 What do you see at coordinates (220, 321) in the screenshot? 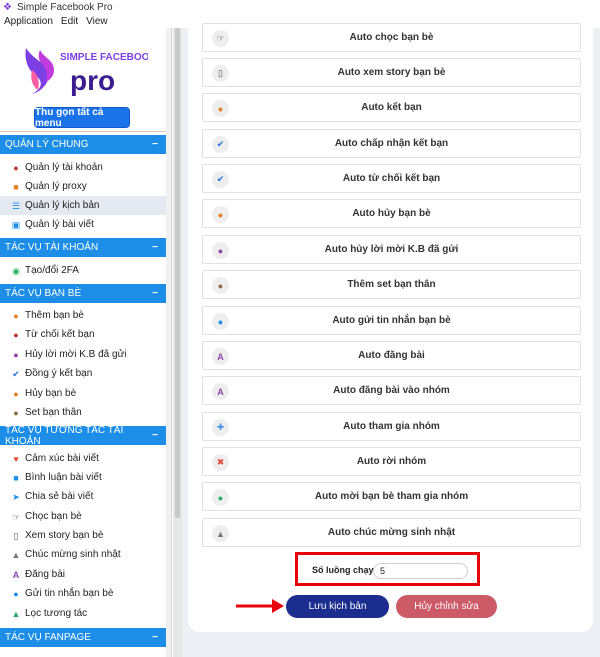
I see `messenger-icon: ●` at bounding box center [220, 321].